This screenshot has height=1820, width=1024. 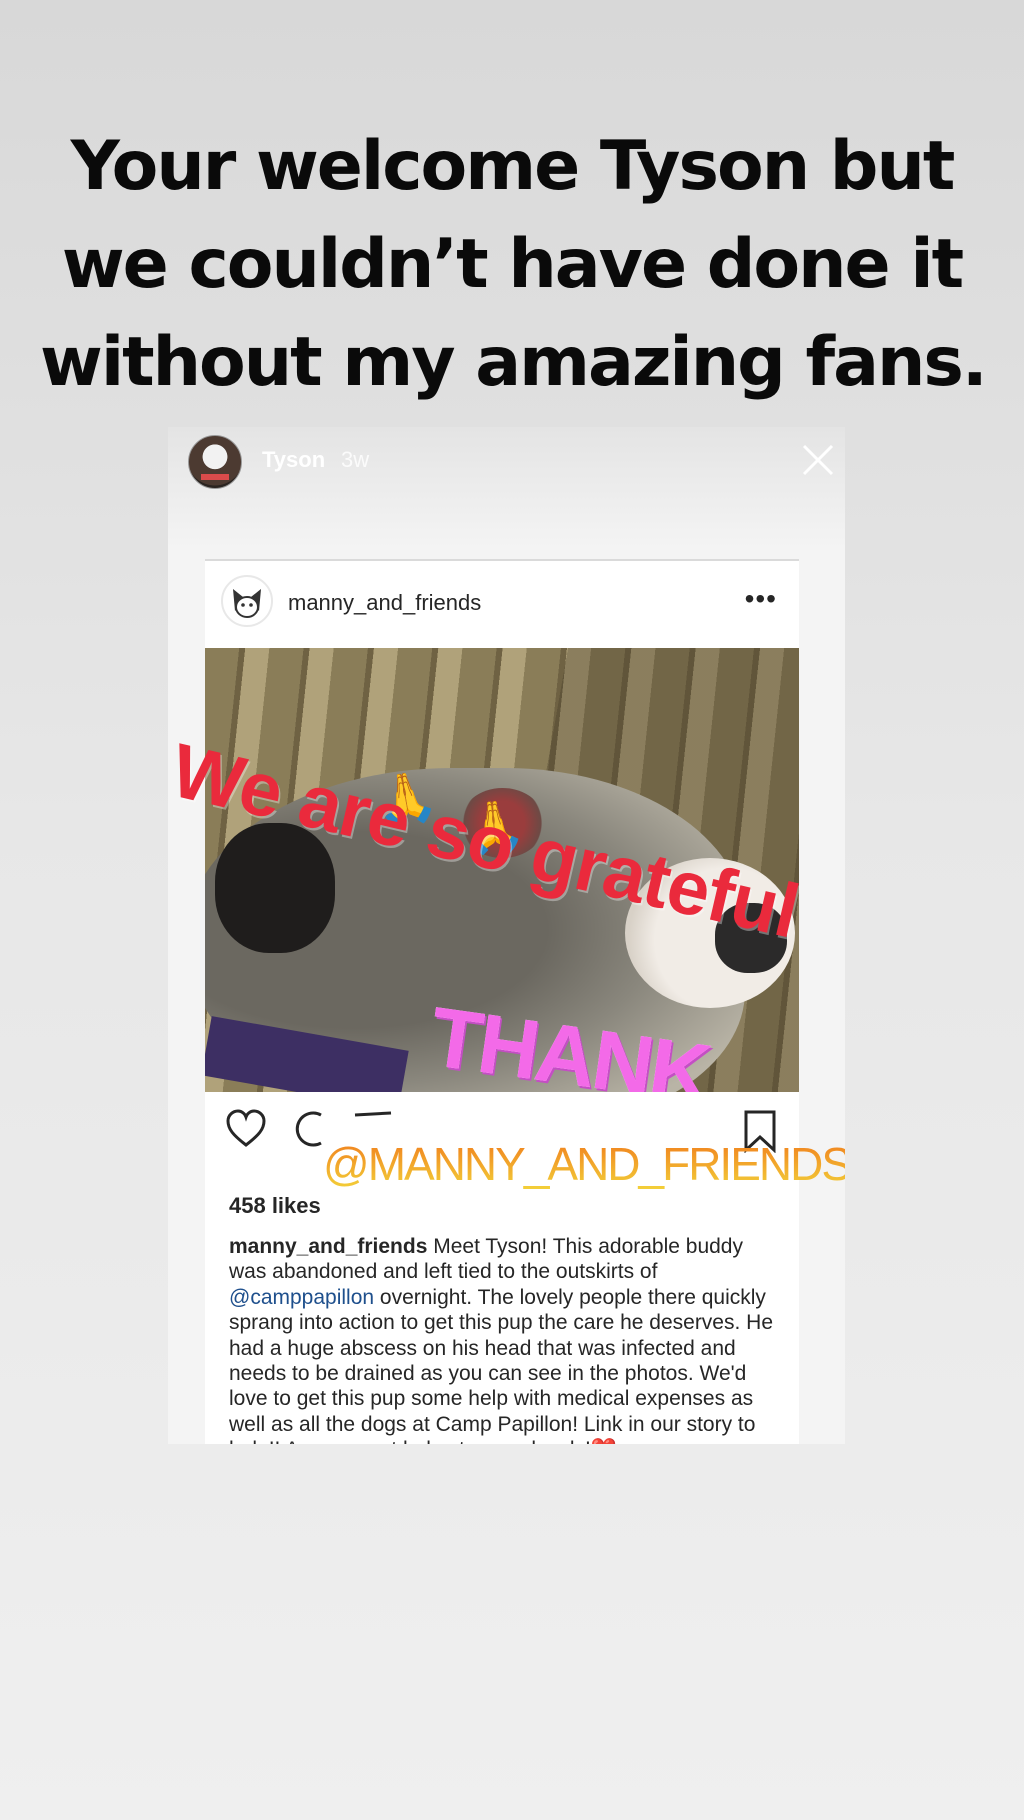 I want to click on headline-line-2: we couldn’t have done it, so click(x=512, y=264).